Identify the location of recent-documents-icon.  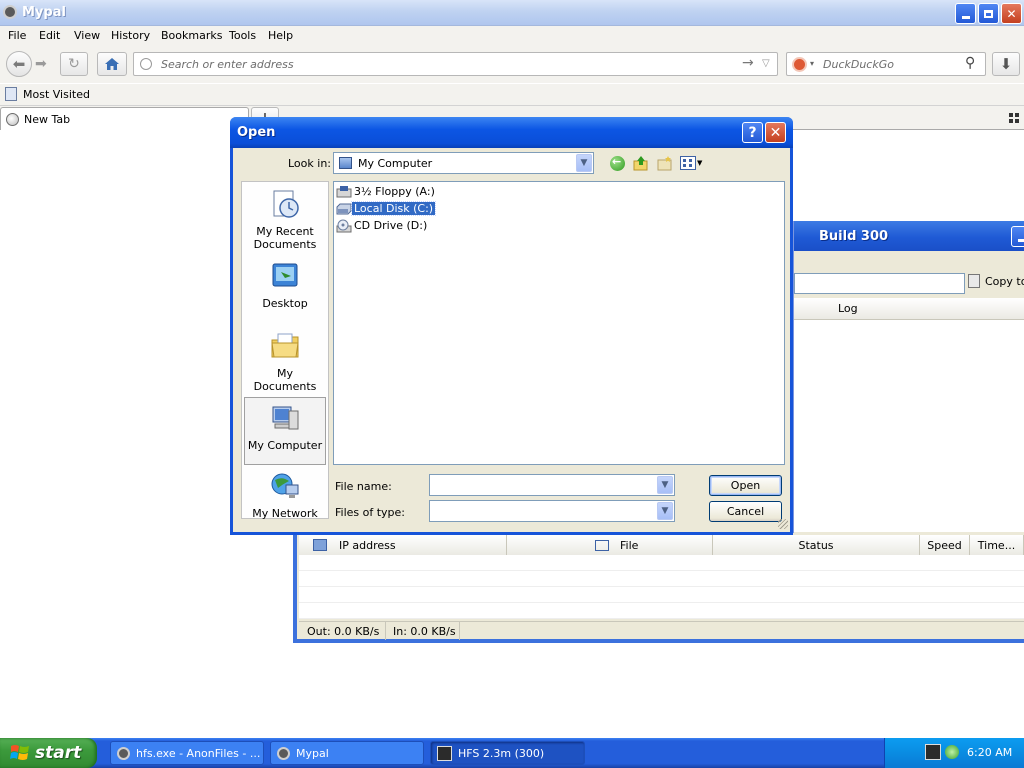
(286, 204).